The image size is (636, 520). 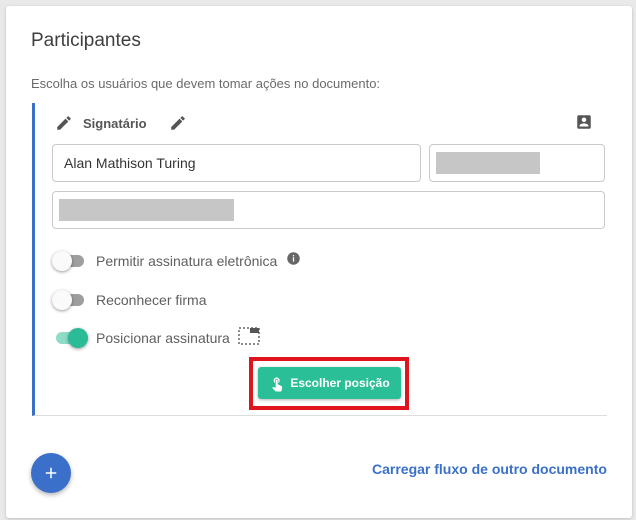 I want to click on plus-icon, so click(x=51, y=473).